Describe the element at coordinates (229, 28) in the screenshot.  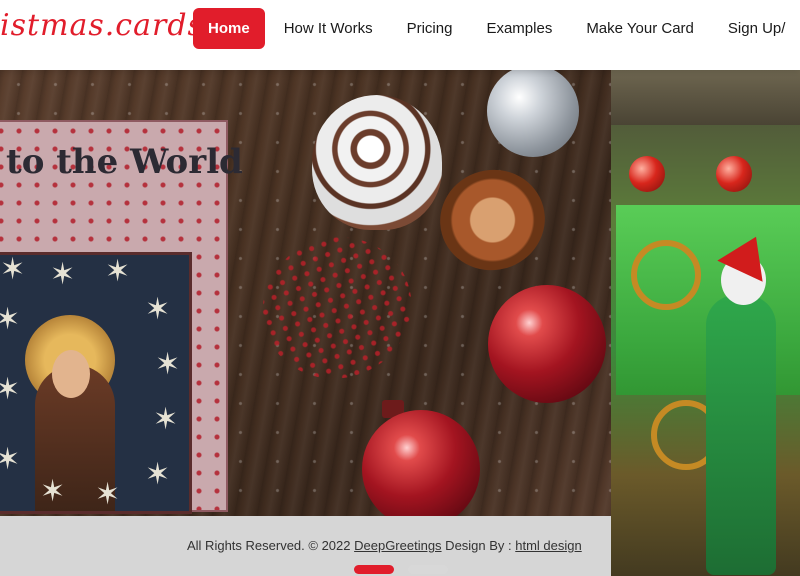
I see `nav-home: Home` at that location.